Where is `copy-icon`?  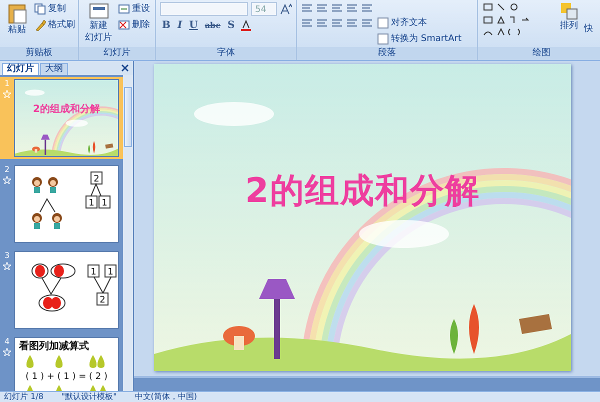
copy-icon is located at coordinates (40, 8).